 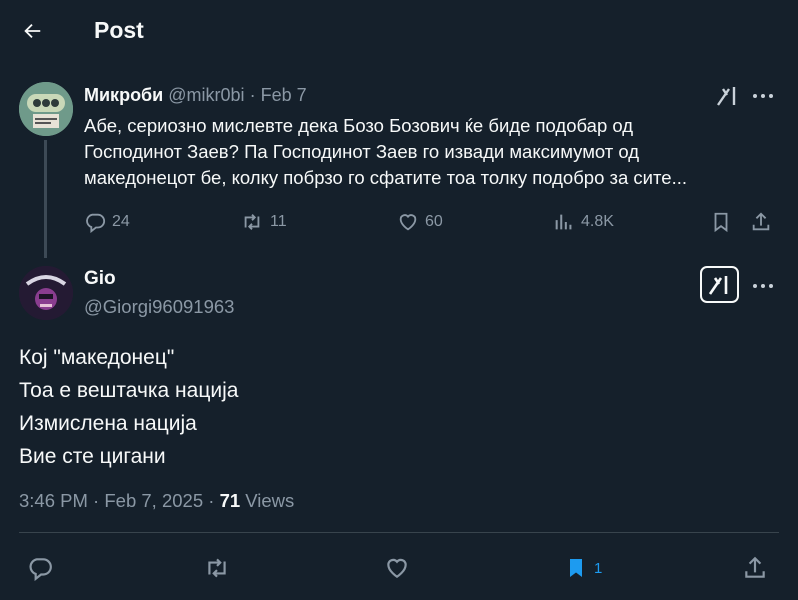 I want to click on like-count: 60, so click(x=434, y=221).